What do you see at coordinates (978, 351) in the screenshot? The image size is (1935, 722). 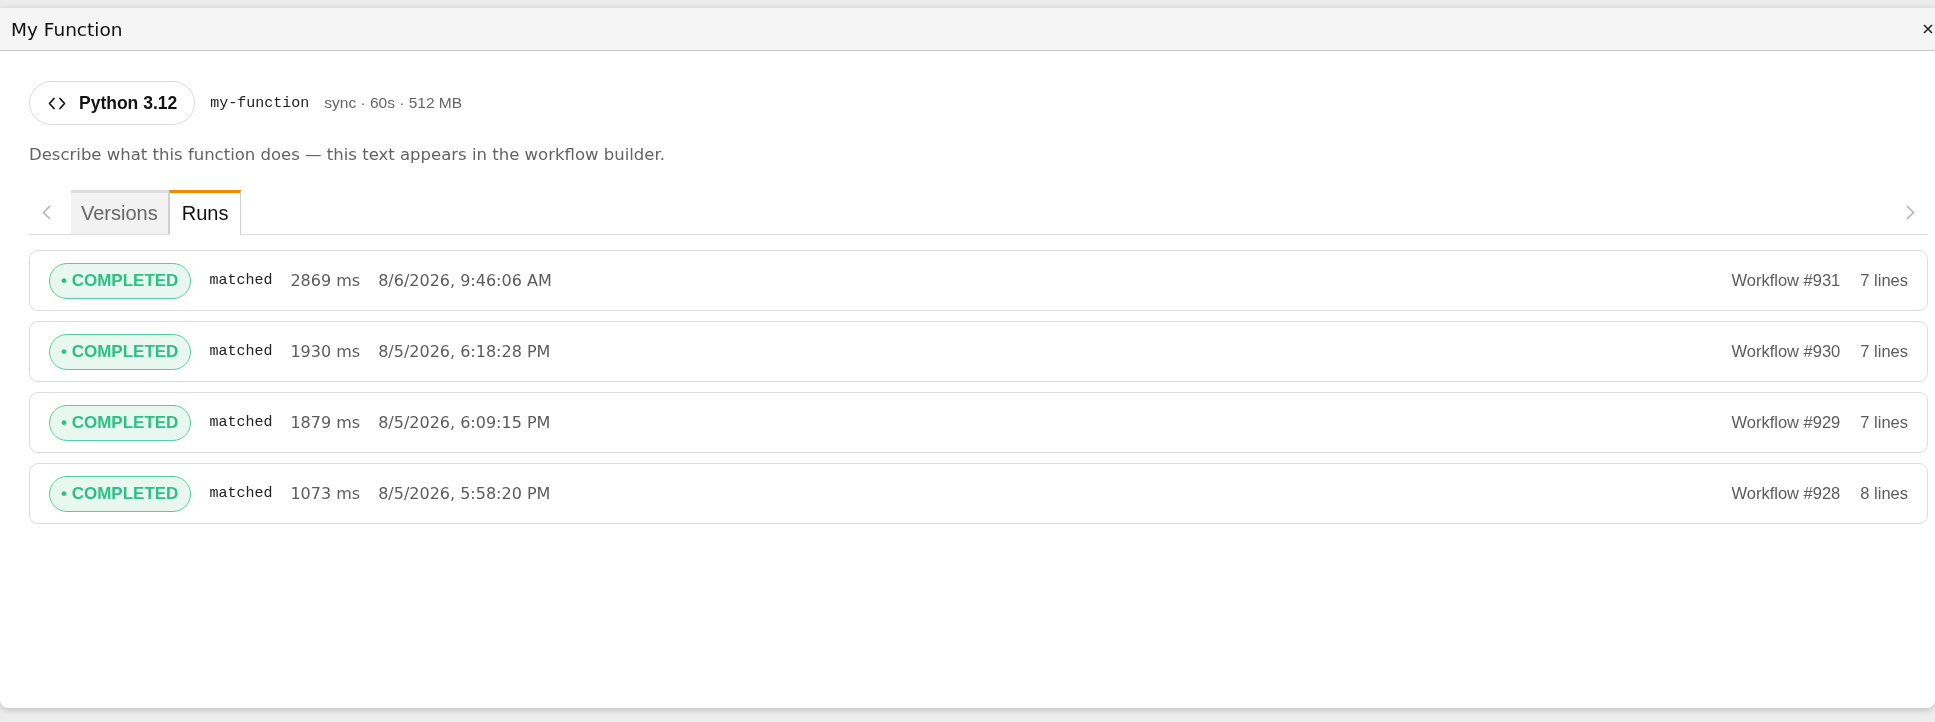 I see `run-card: • COMPLETED matched 1930 ms 8/5/2026, 6:18:28 PM Workflow #930 7 lines` at bounding box center [978, 351].